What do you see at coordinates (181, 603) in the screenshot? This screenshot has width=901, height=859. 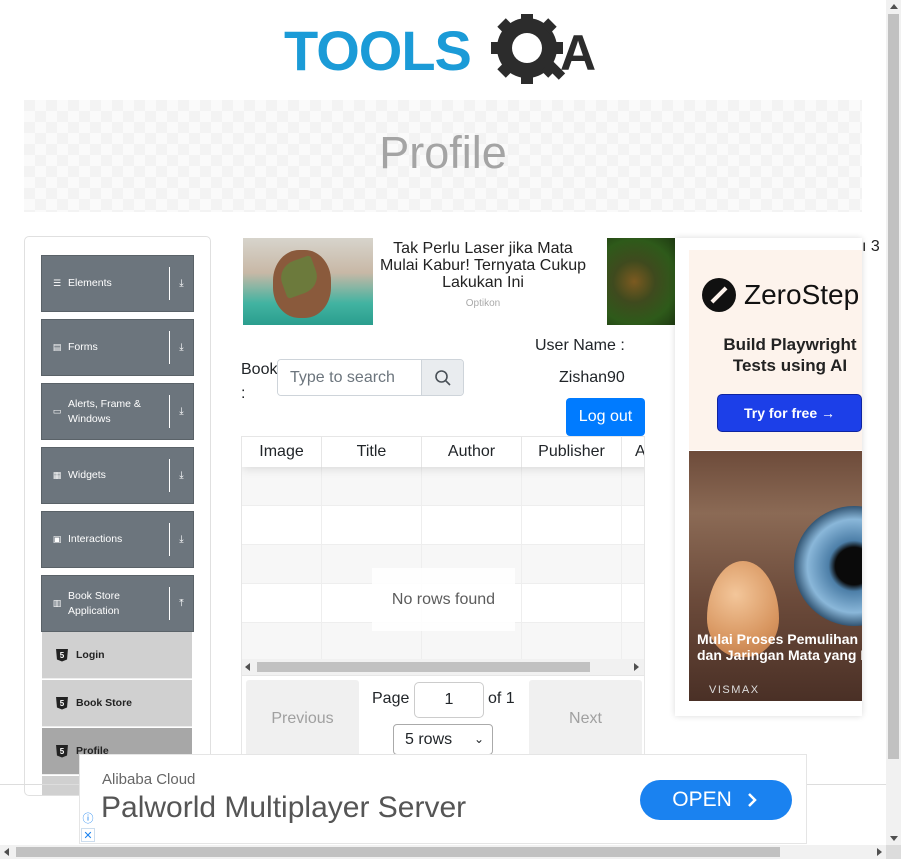 I see `upload-arrow-icon: ⤒` at bounding box center [181, 603].